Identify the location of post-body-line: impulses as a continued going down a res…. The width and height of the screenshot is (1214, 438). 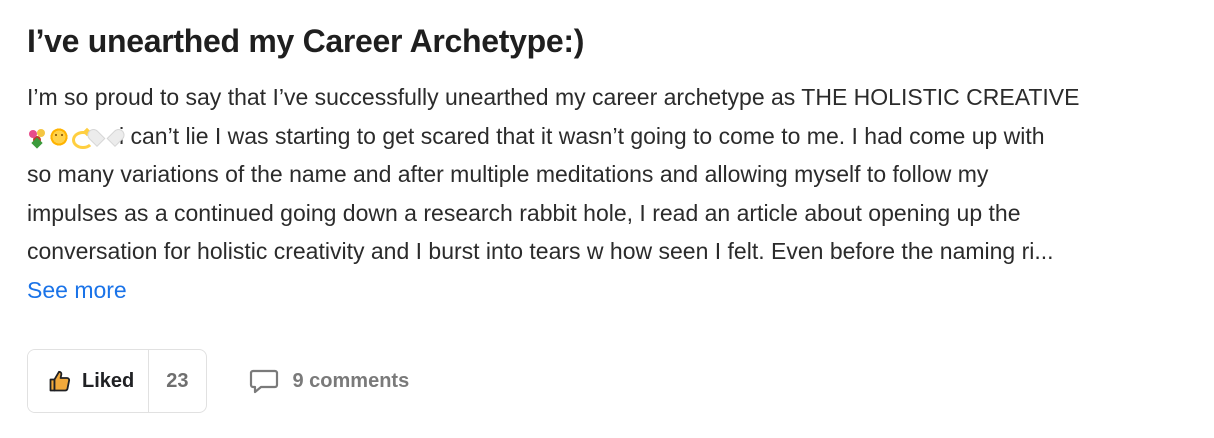
(524, 212).